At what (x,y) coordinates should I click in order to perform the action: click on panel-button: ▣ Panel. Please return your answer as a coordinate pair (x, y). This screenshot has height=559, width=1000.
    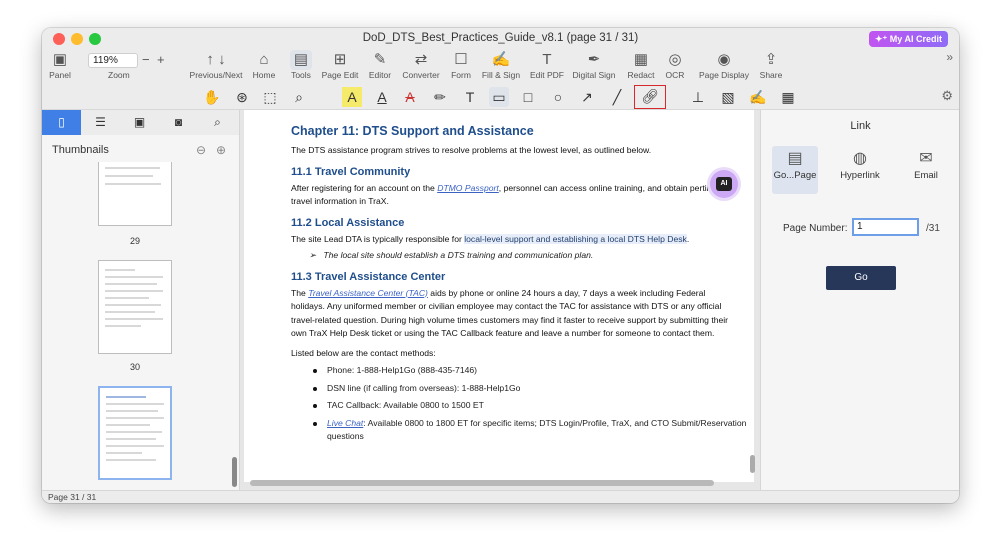
    Looking at the image, I should click on (60, 67).